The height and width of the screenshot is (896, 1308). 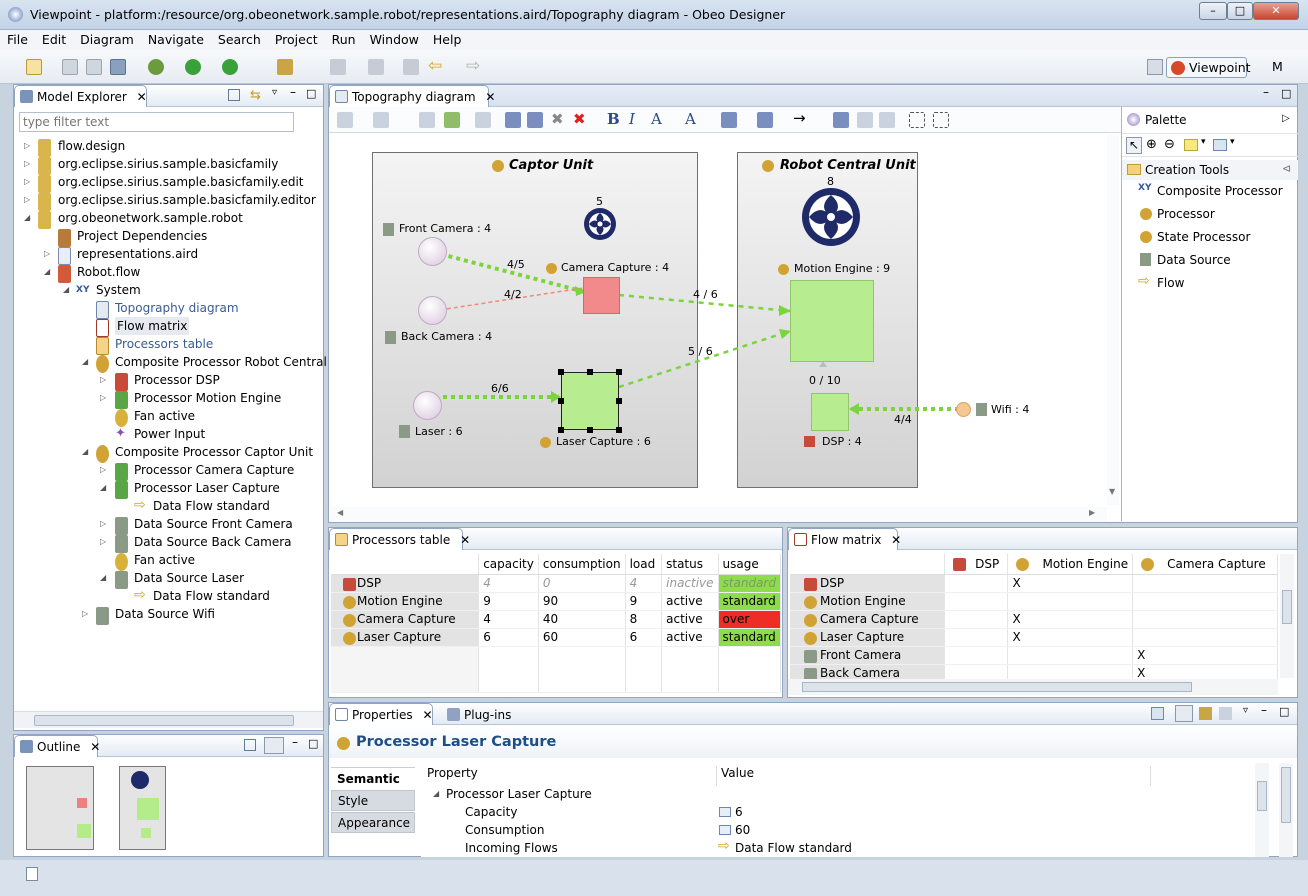 What do you see at coordinates (91, 146) in the screenshot?
I see `tree-item: flow.design` at bounding box center [91, 146].